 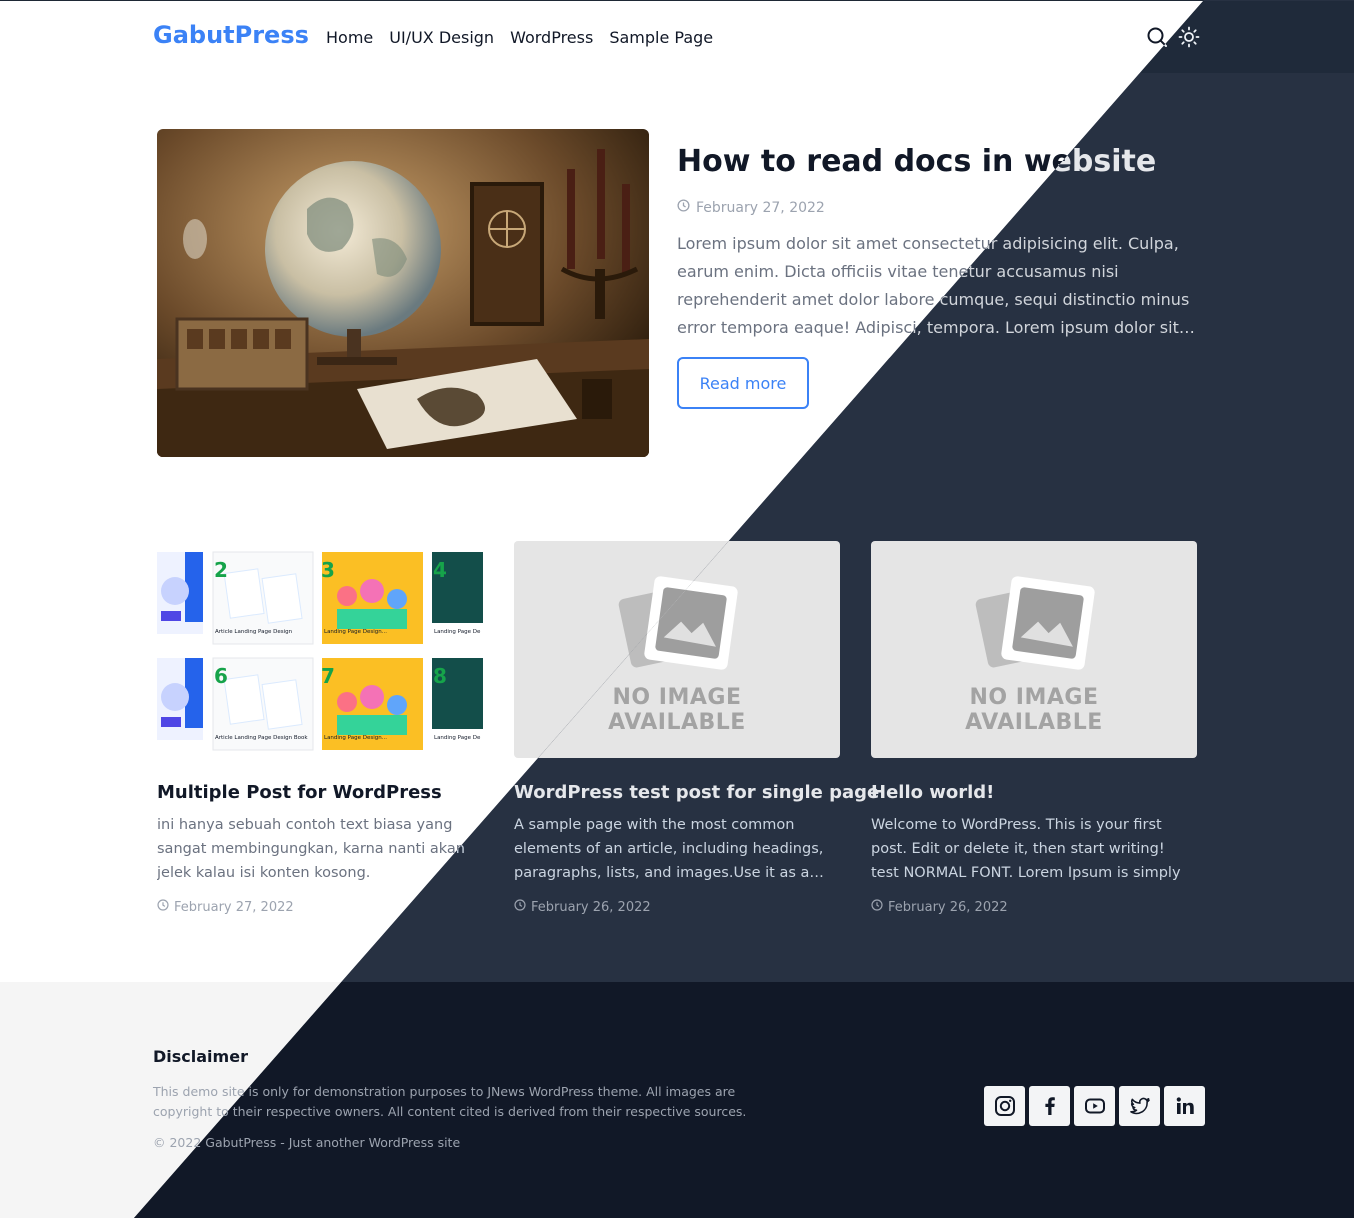 I want to click on hero-date: February 27, 2022, so click(x=751, y=207).